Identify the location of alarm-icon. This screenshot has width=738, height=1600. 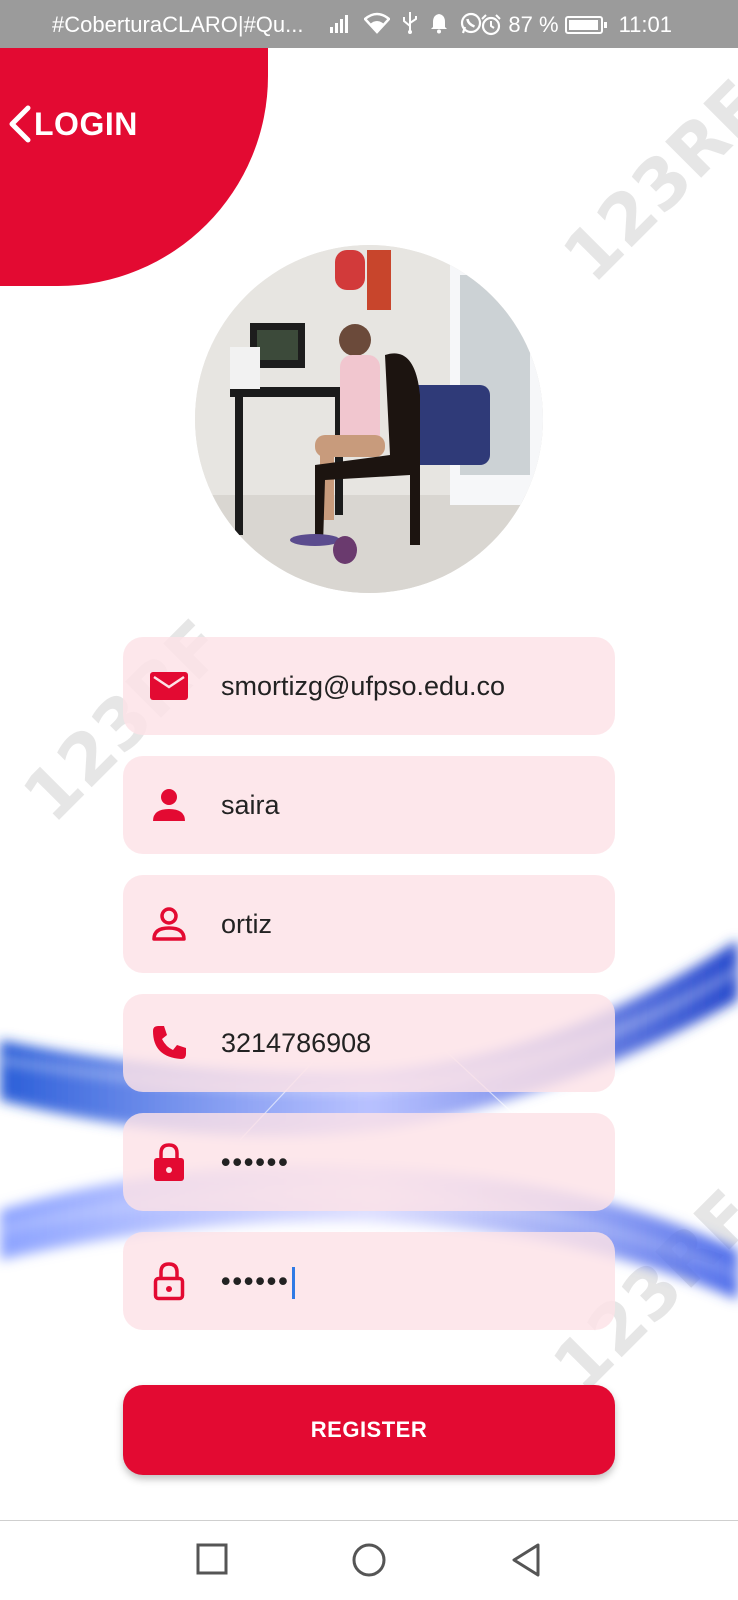
(491, 25).